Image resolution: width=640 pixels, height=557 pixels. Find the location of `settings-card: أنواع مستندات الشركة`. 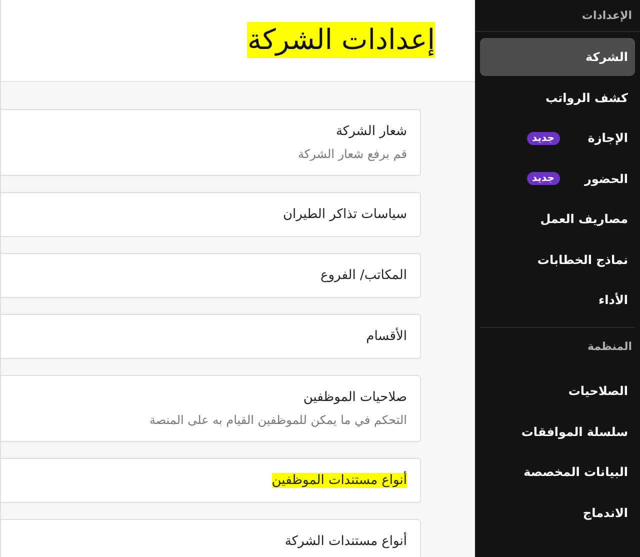

settings-card: أنواع مستندات الشركة is located at coordinates (211, 538).